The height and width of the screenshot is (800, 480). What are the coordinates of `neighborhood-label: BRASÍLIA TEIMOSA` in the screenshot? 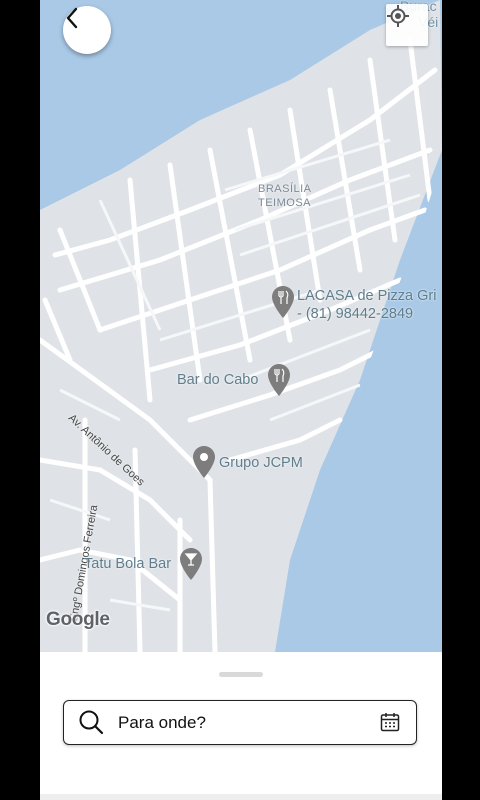 It's located at (285, 196).